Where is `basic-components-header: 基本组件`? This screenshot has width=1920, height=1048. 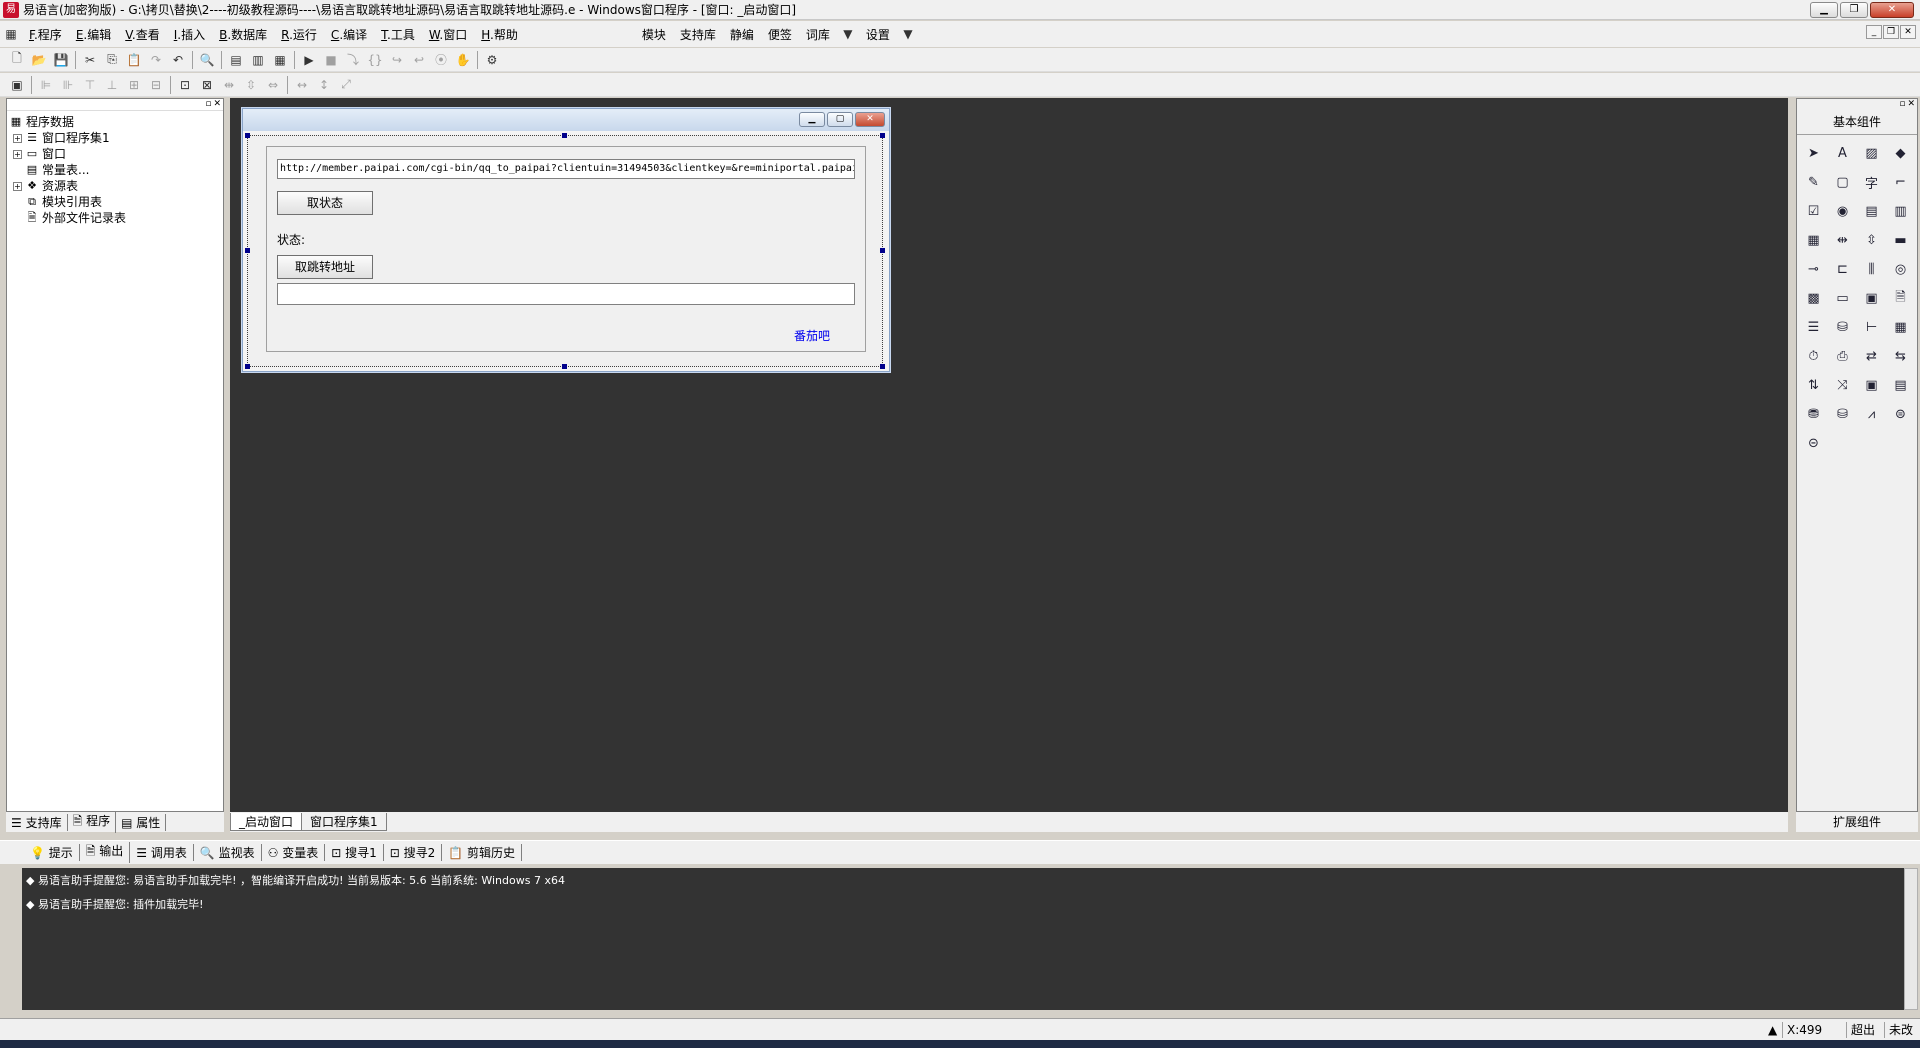
basic-components-header: 基本组件 is located at coordinates (1857, 123).